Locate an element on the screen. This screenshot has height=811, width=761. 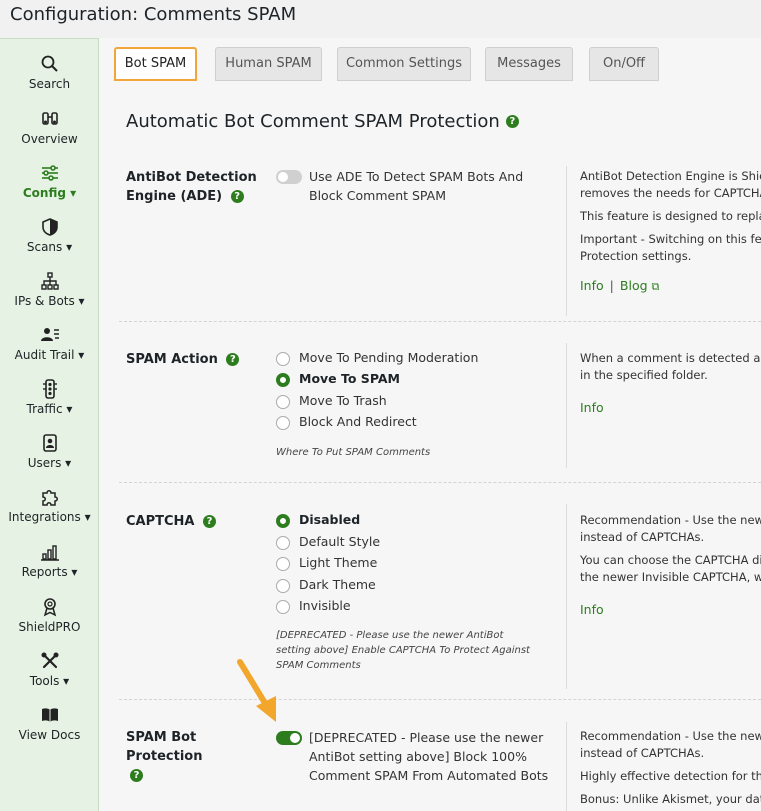
spam-bot-label: SPAM Bot Protection ? is located at coordinates (166, 756).